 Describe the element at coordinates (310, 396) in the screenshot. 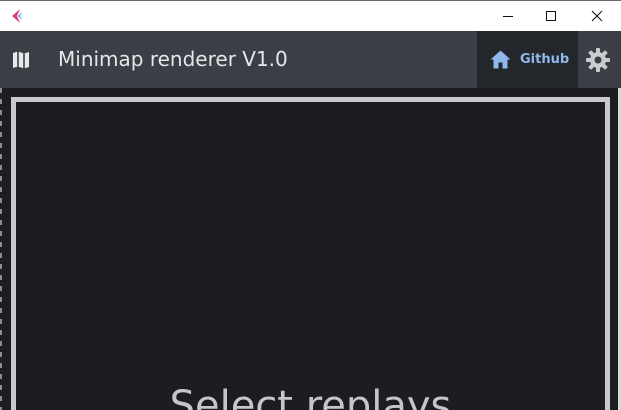

I see `drop-zone-text: Select replays` at that location.